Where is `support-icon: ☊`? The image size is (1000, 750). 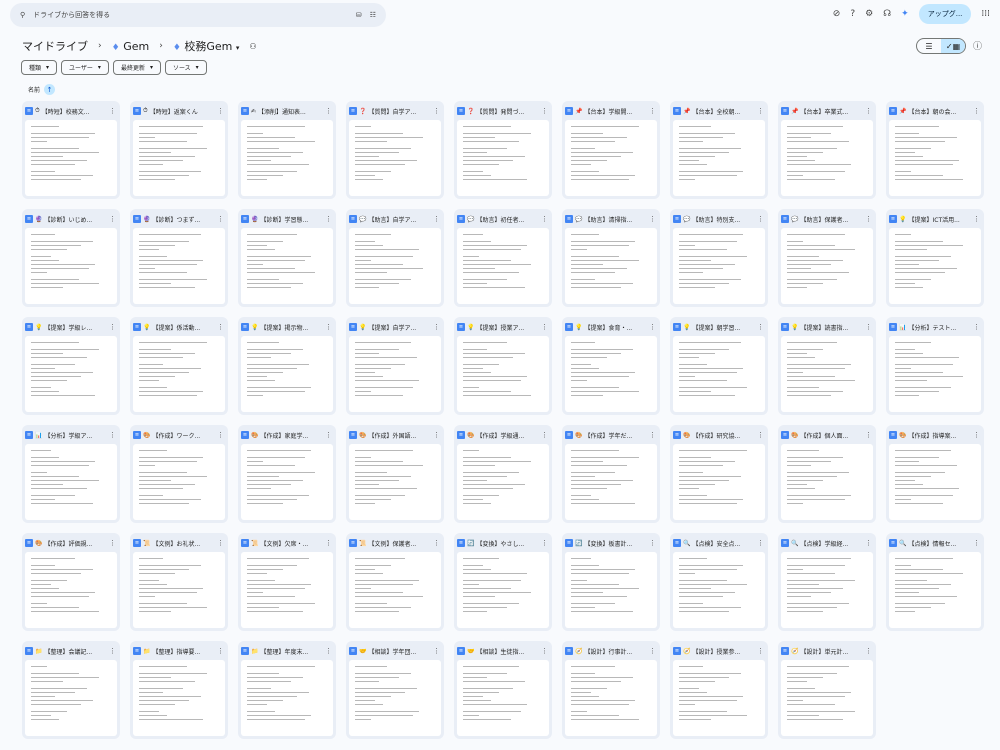 support-icon: ☊ is located at coordinates (887, 14).